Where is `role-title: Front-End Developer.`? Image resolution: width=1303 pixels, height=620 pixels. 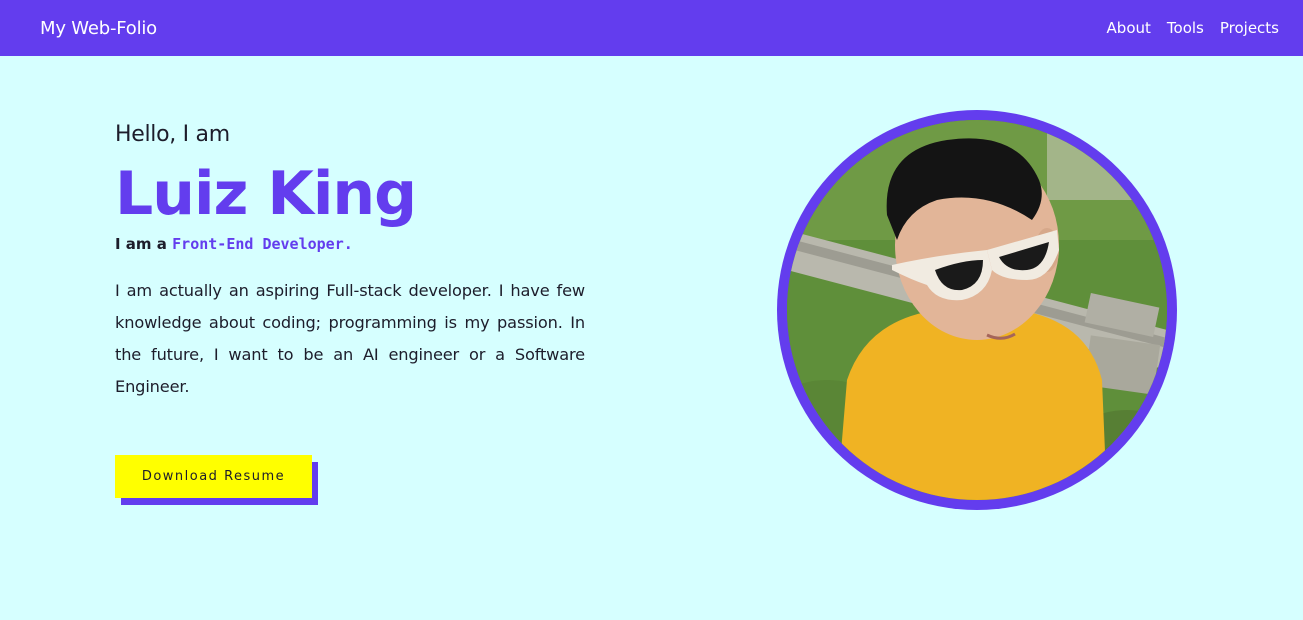 role-title: Front-End Developer. is located at coordinates (262, 244).